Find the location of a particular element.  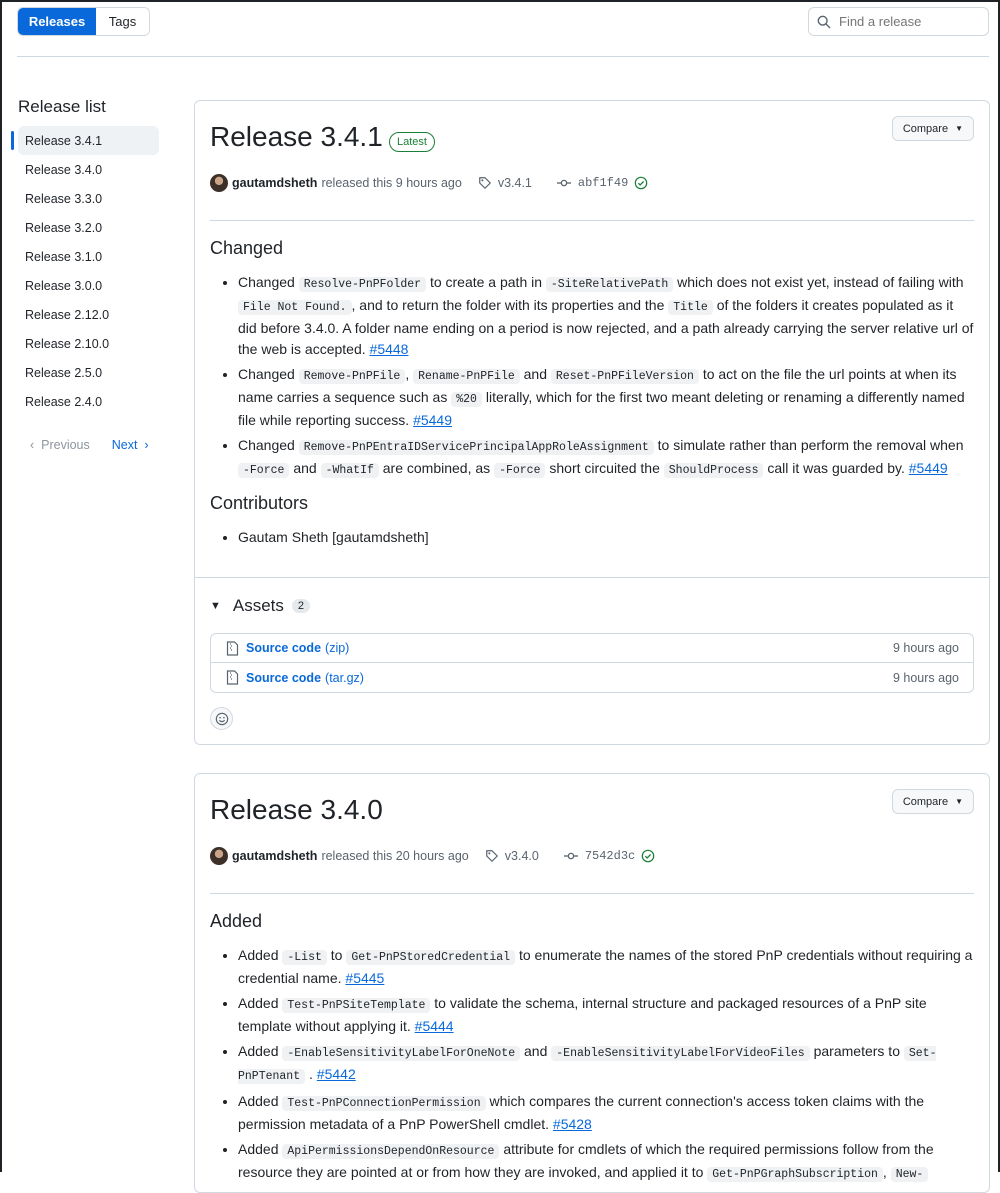

asset-row: Source code (zip) 9 hours ago is located at coordinates (592, 648).